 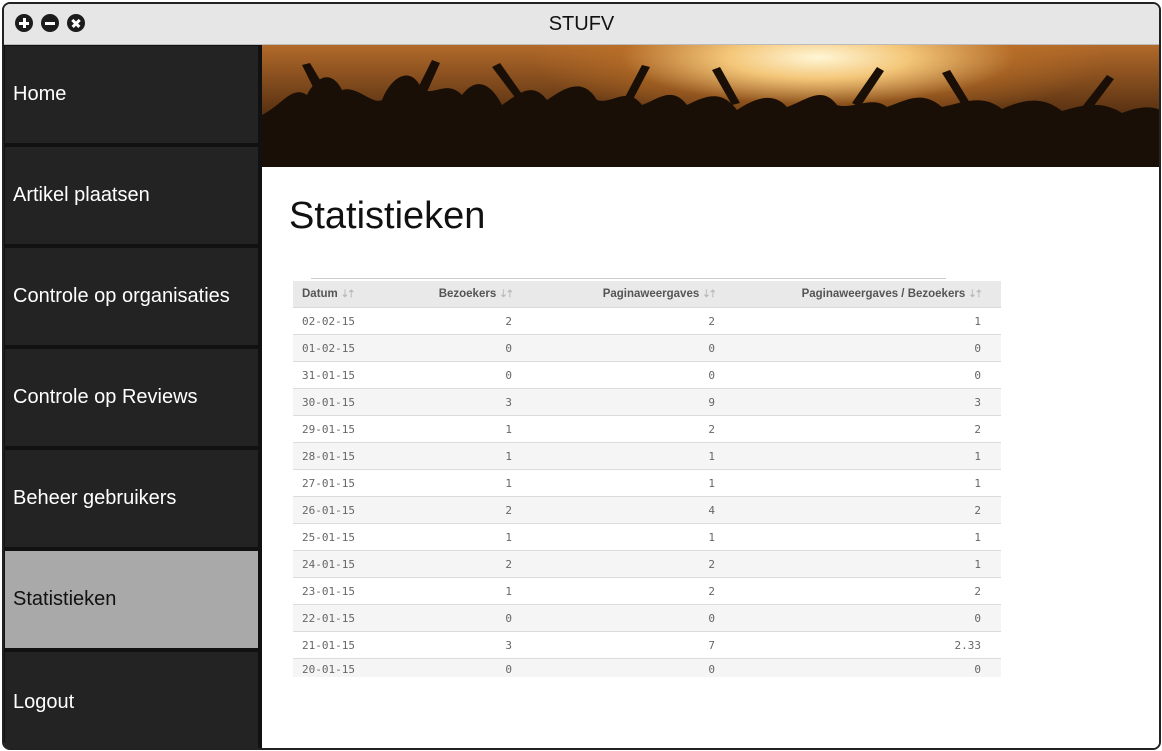 I want to click on sidebar-item-artikel-plaatsen: Artikel plaatsen, so click(x=131, y=195).